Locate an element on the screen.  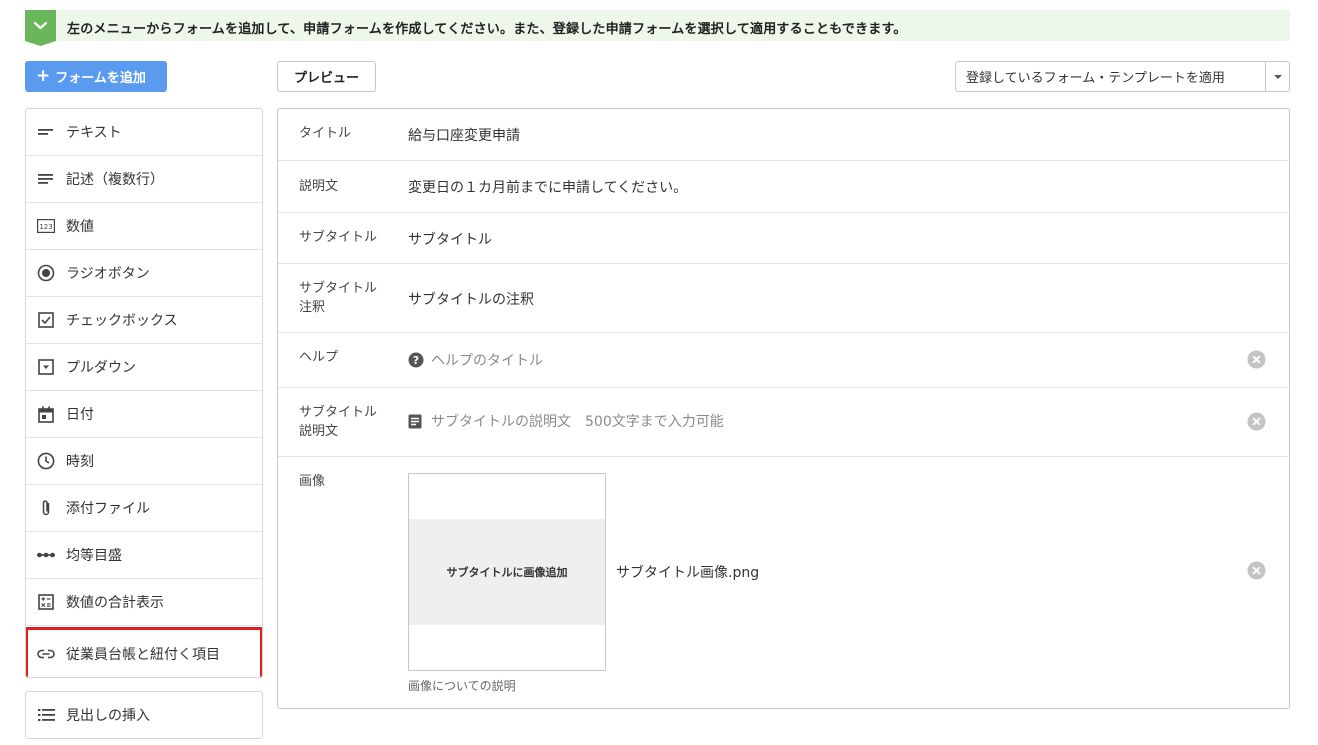
description-value: 変更日の１カ月前までに申請してください。 is located at coordinates (547, 187).